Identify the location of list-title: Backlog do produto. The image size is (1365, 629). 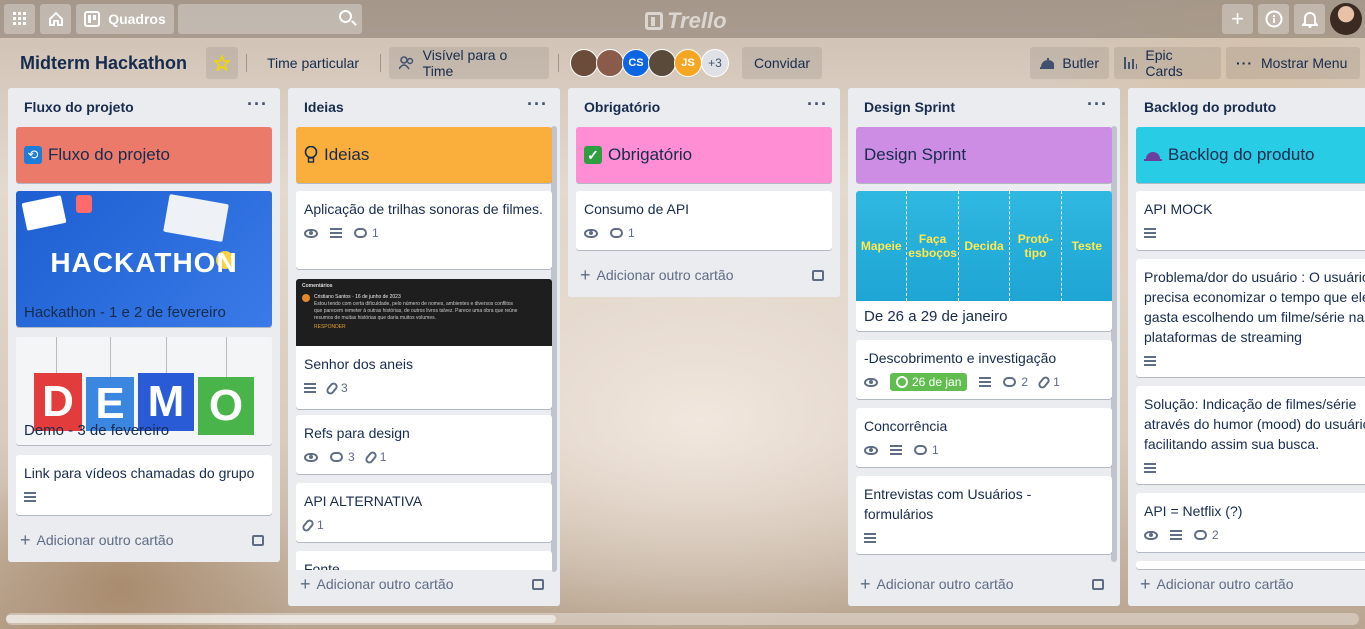
(1246, 107).